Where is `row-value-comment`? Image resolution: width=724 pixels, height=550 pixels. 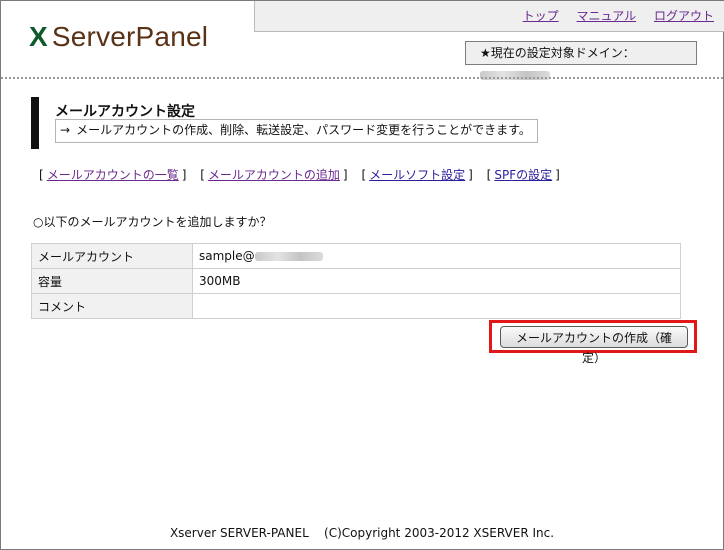 row-value-comment is located at coordinates (436, 306).